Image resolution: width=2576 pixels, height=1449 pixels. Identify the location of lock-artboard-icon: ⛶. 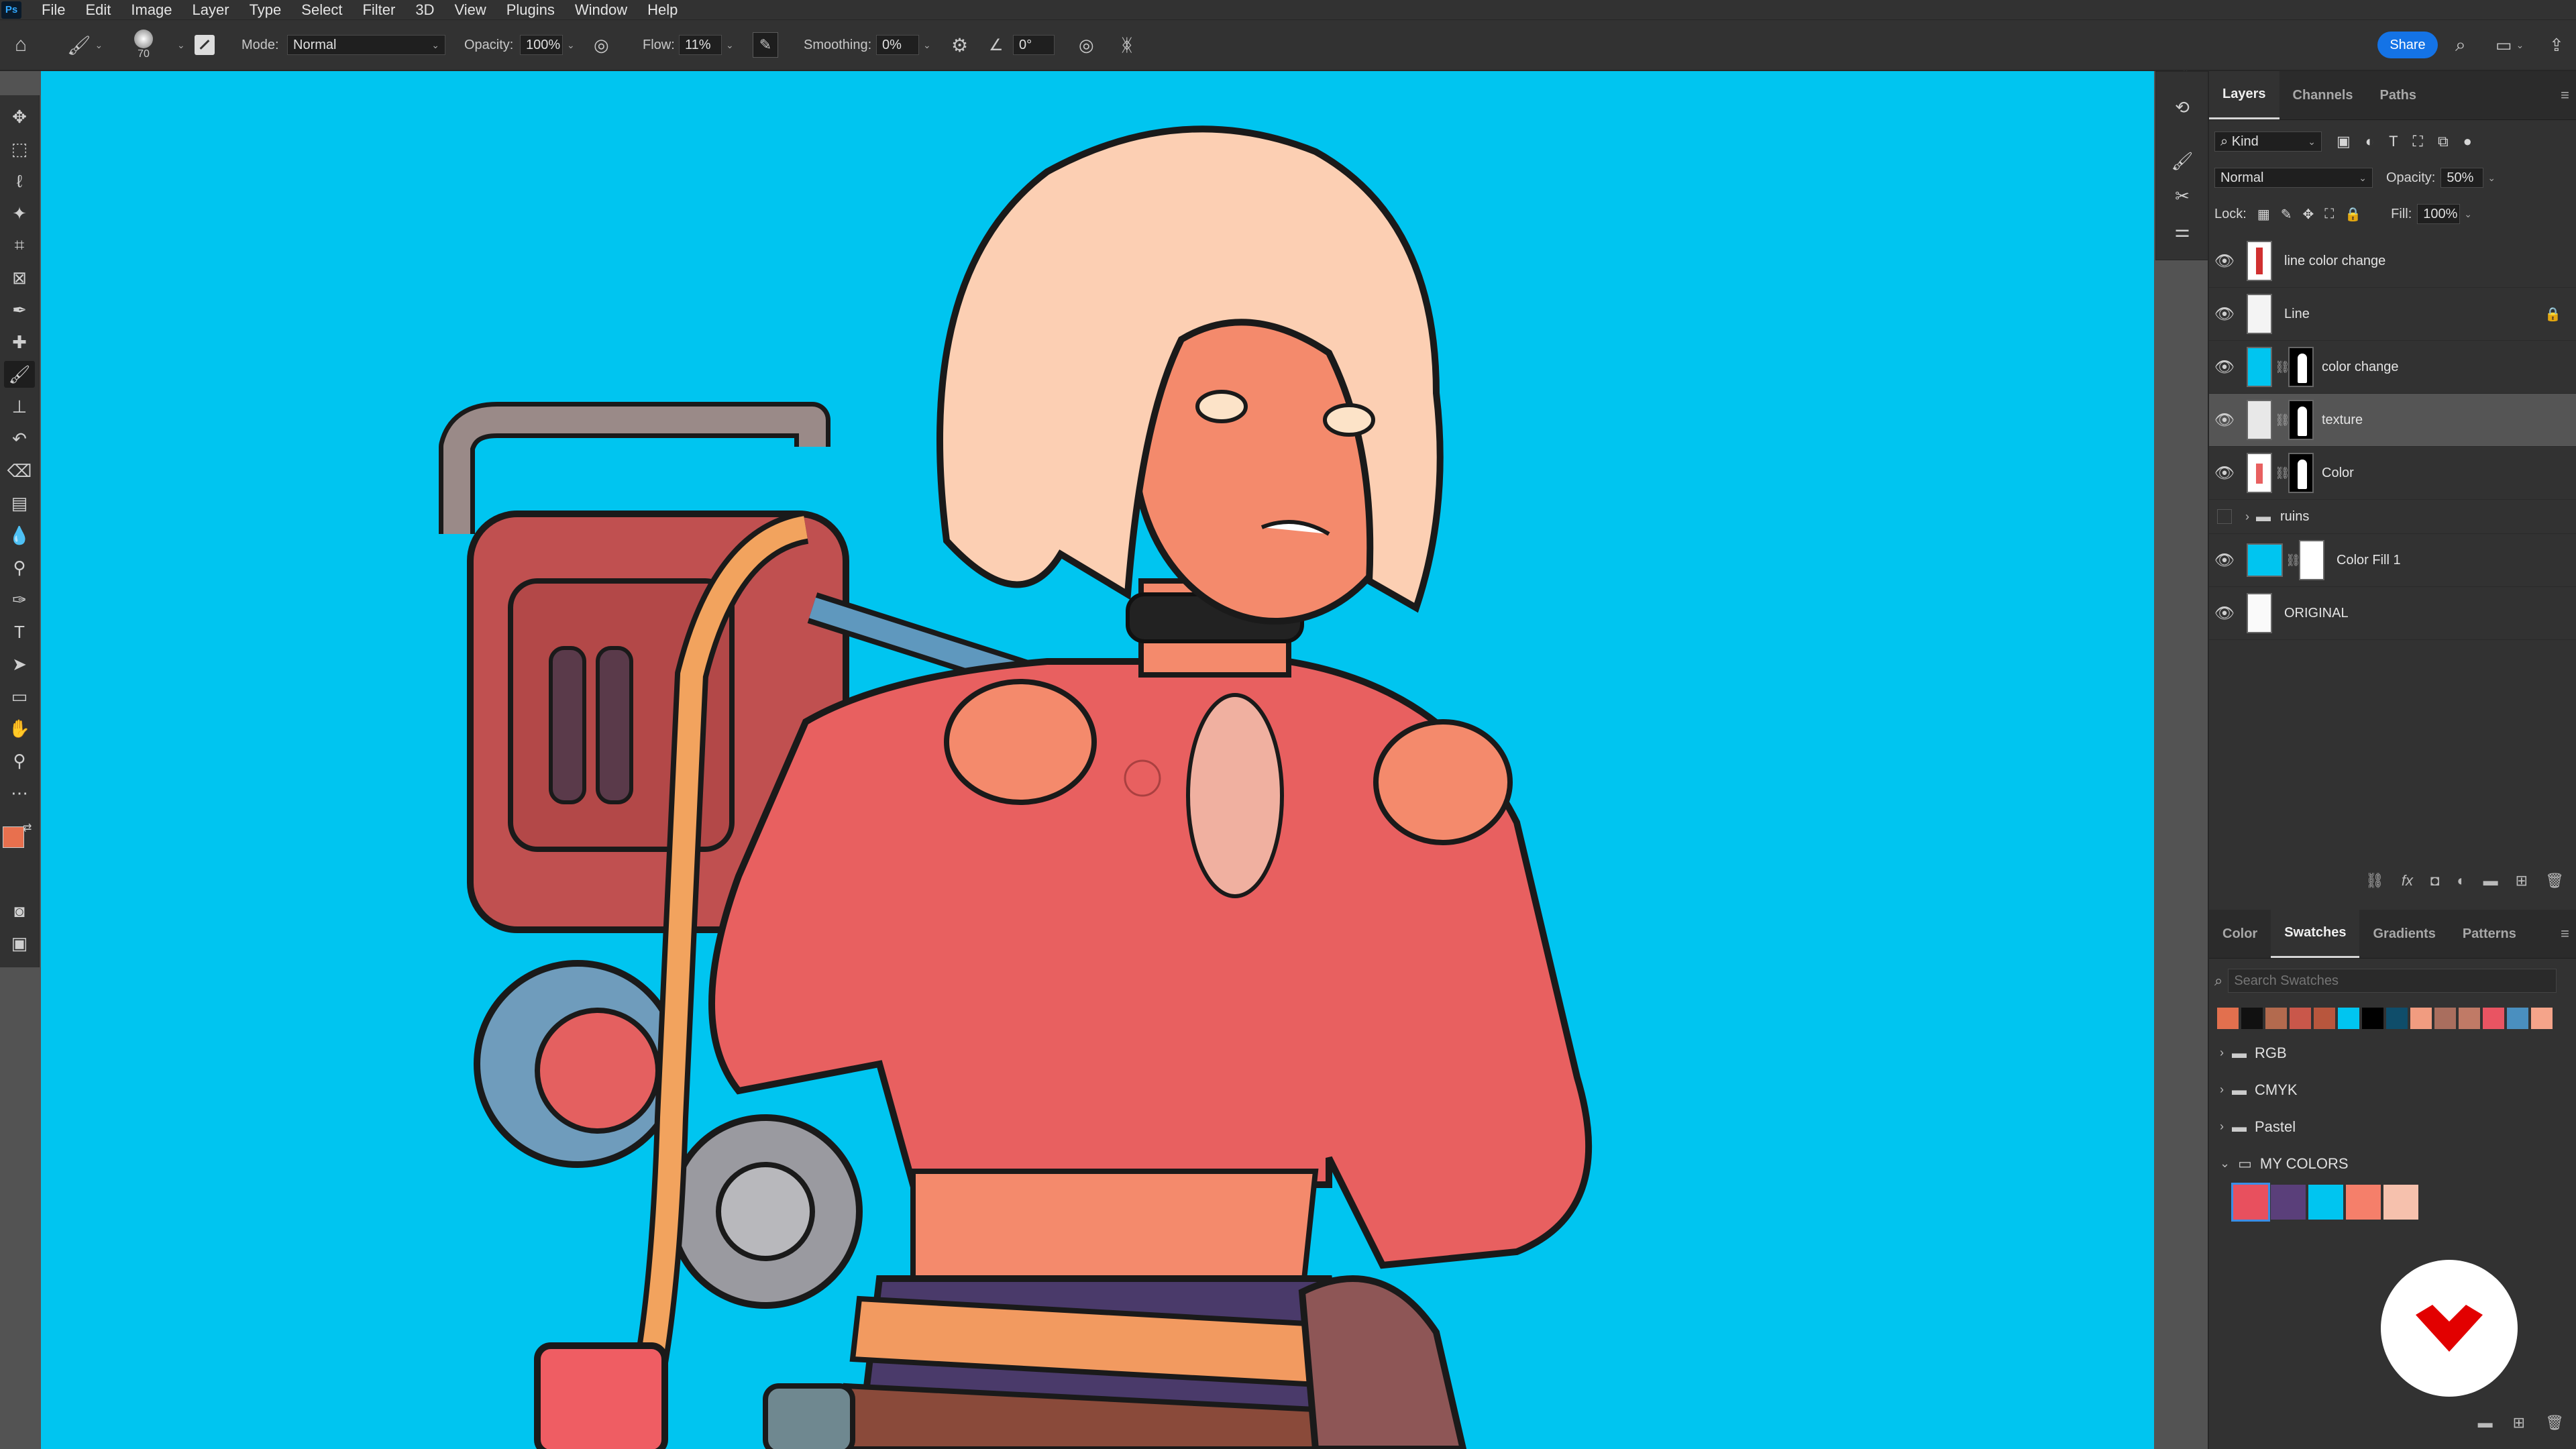
(2329, 214).